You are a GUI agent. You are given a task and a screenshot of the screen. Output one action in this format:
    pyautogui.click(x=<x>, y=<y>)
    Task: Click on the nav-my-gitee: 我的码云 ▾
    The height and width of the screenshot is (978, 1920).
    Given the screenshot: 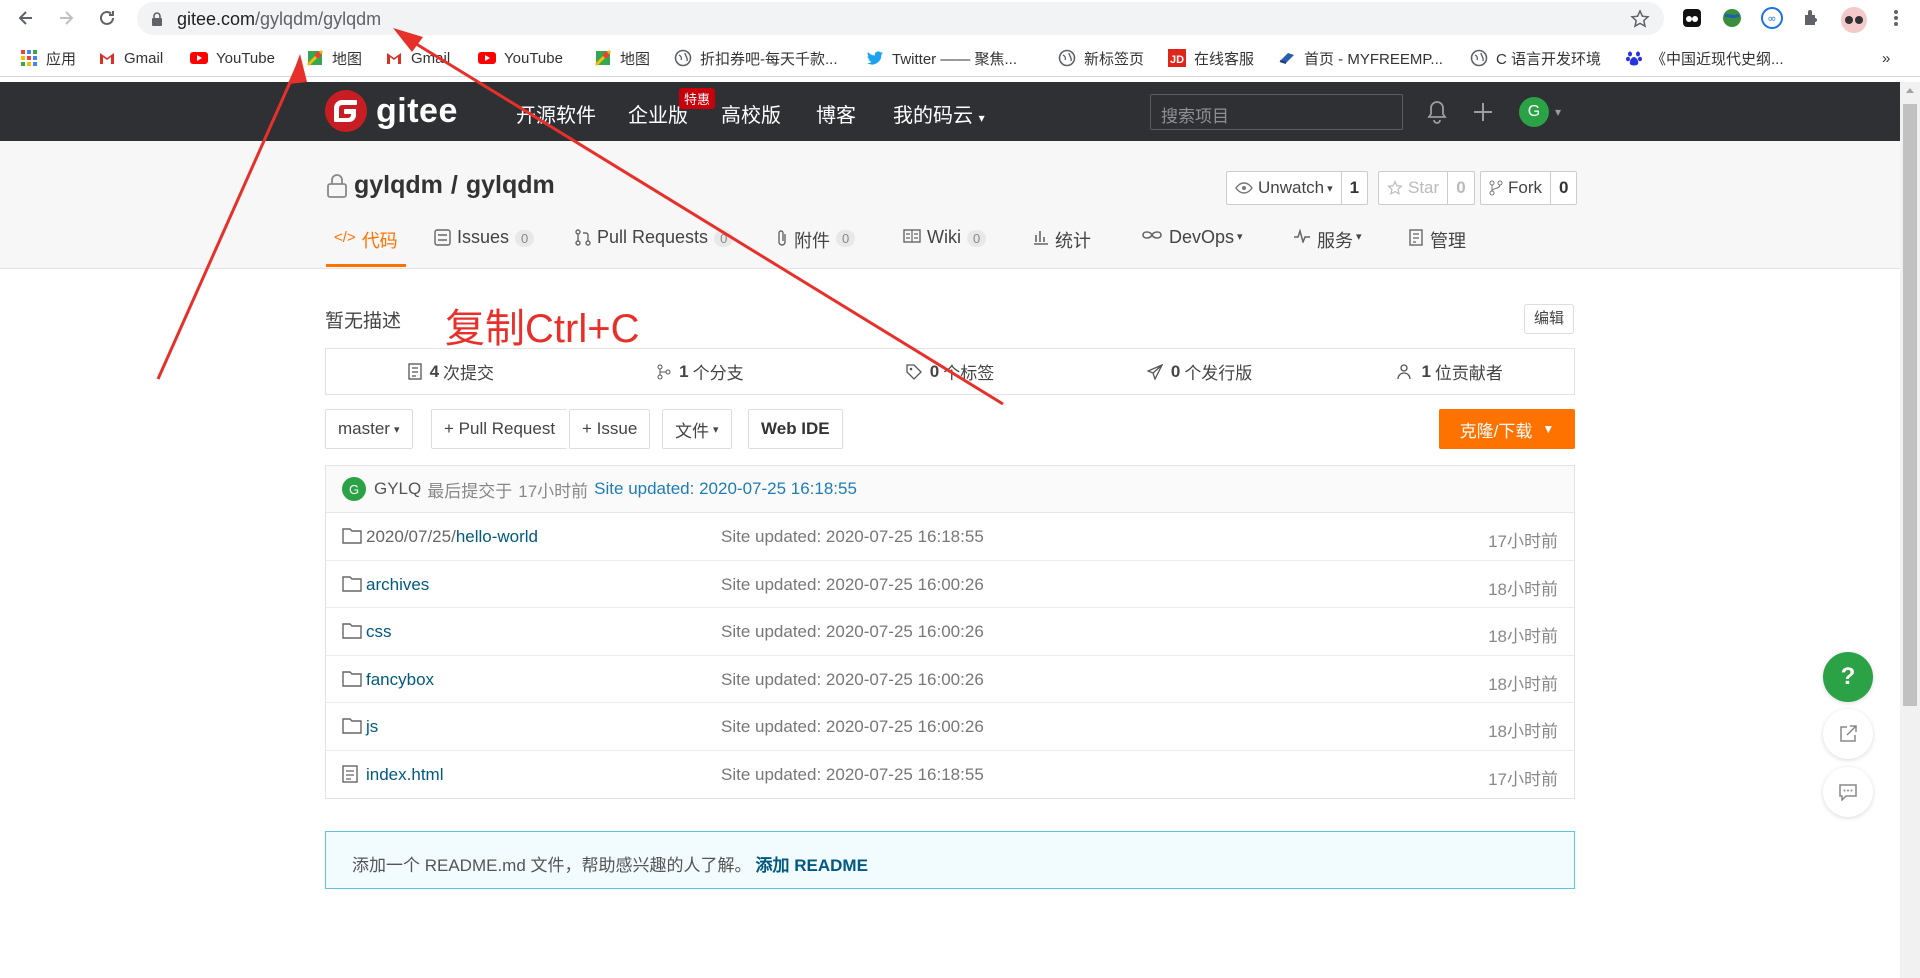 What is the action you would take?
    pyautogui.click(x=939, y=113)
    